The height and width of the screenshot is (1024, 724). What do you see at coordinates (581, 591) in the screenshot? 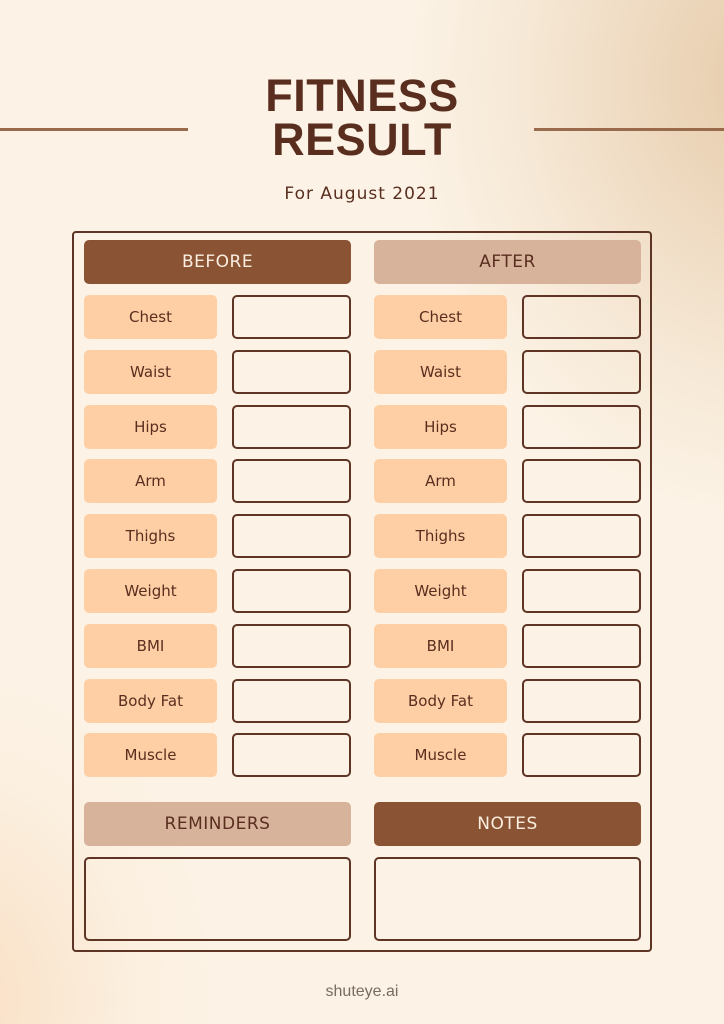
I see `after-input-weight` at bounding box center [581, 591].